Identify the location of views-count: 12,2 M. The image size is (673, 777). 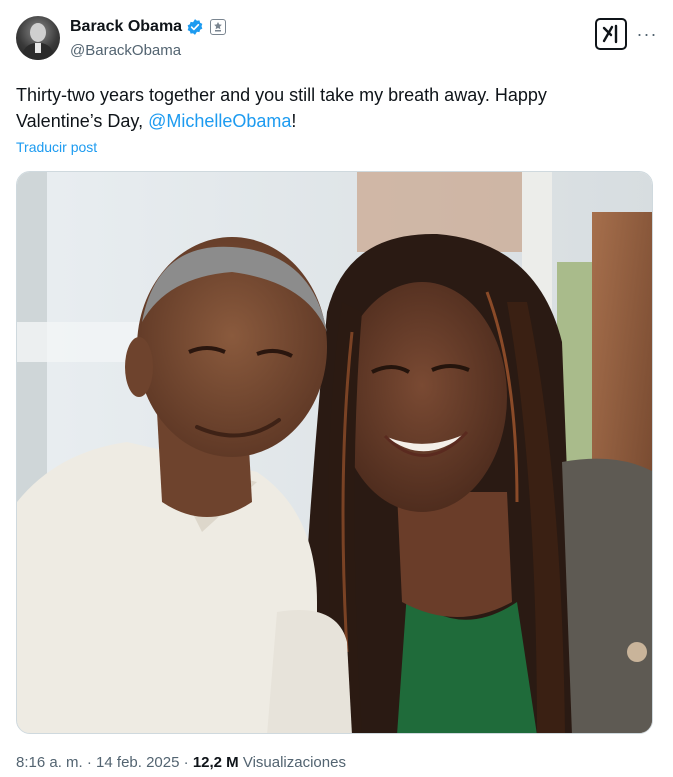
(215, 762).